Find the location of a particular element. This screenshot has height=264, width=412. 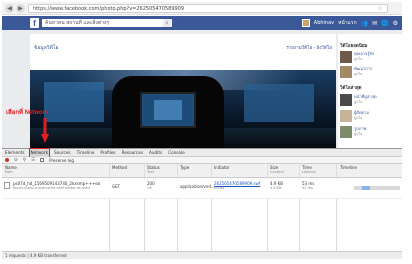

viewfinder-screen is located at coordinates (168, 110).